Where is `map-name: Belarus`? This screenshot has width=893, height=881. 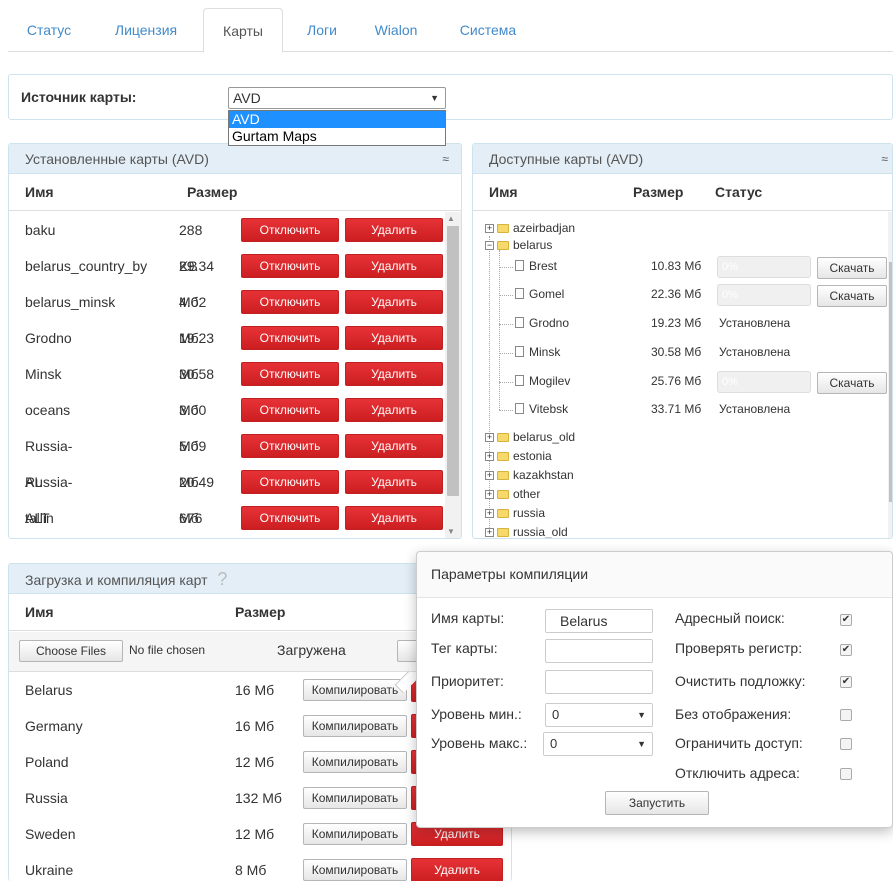 map-name: Belarus is located at coordinates (49, 690).